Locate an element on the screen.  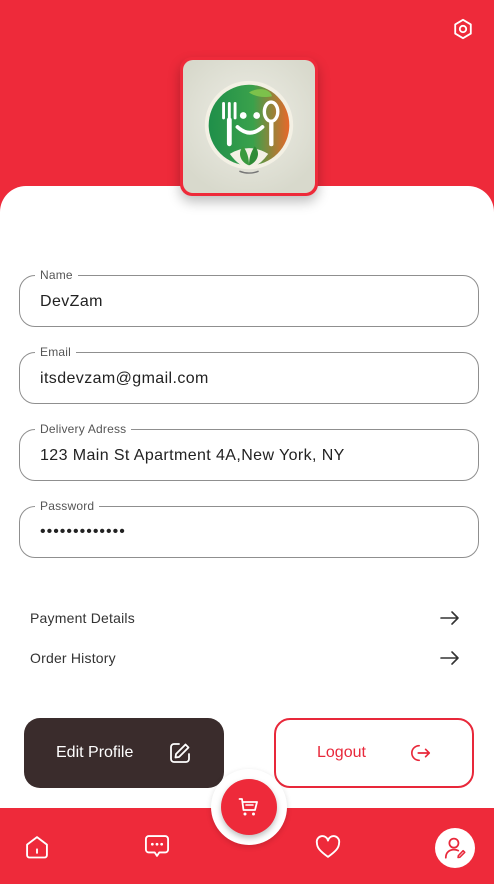
payment-details-label: Payment Details is located at coordinates (82, 618).